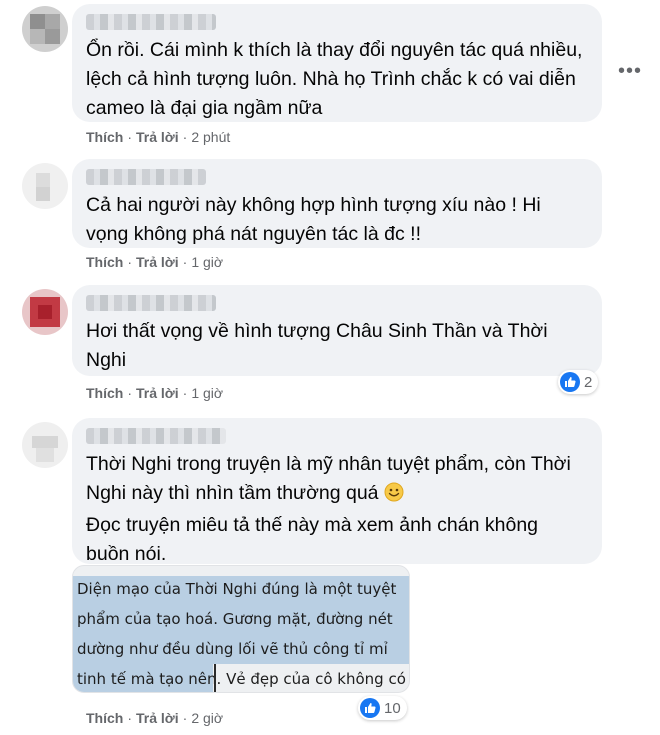 The image size is (660, 735). I want to click on reaction-count: 10, so click(392, 708).